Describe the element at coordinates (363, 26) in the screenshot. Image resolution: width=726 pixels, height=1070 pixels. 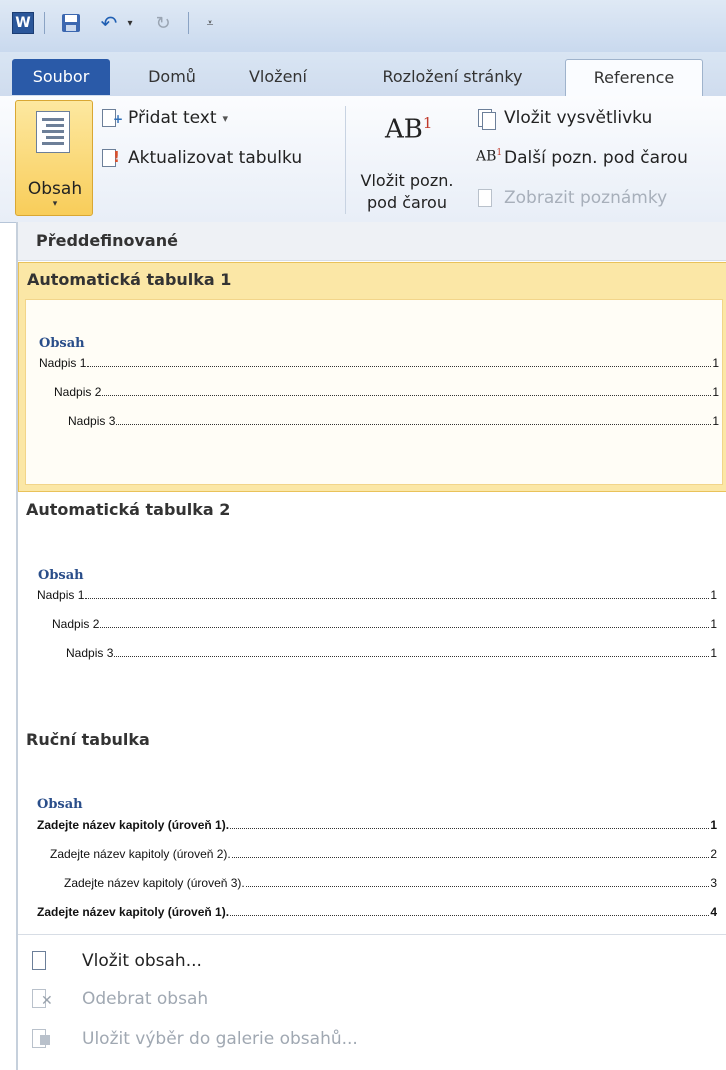
I see `quick-access-toolbar: W ↶ ▾ ↻ ⩡` at that location.